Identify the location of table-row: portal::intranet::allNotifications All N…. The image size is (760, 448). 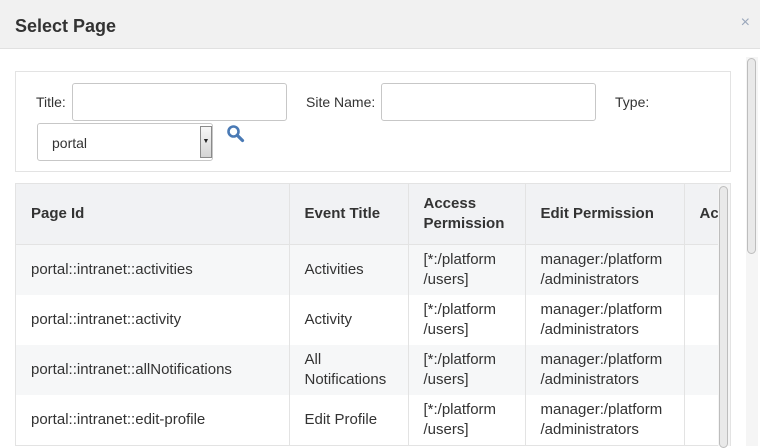
(373, 370).